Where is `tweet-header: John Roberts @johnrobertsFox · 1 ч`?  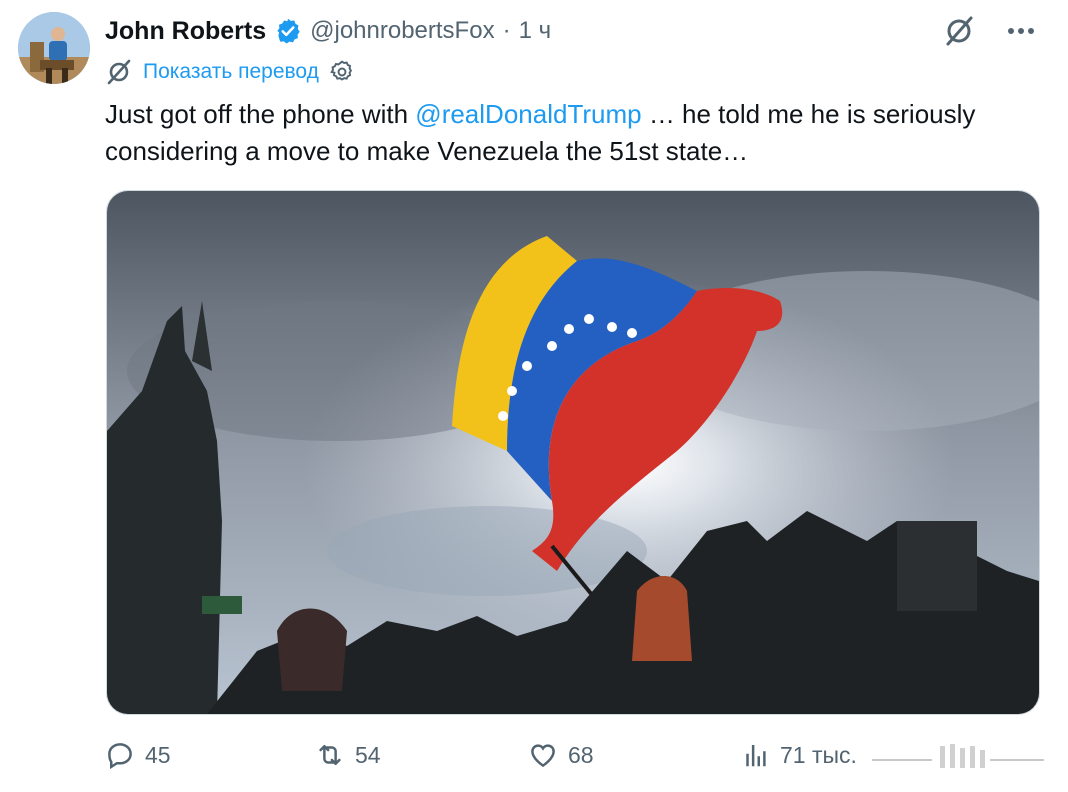
tweet-header: John Roberts @johnrobertsFox · 1 ч is located at coordinates (328, 31).